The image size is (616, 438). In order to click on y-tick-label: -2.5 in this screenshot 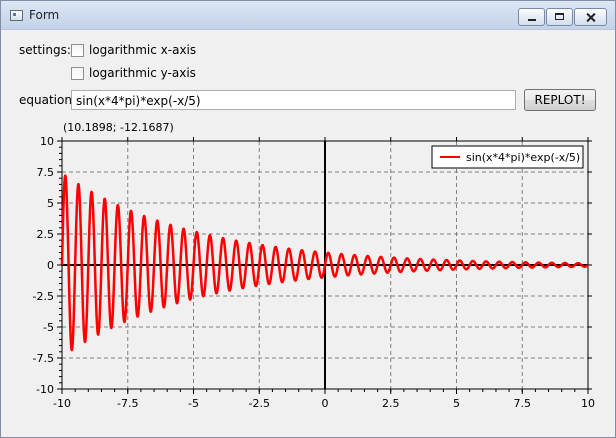, I will do `click(43, 296)`.